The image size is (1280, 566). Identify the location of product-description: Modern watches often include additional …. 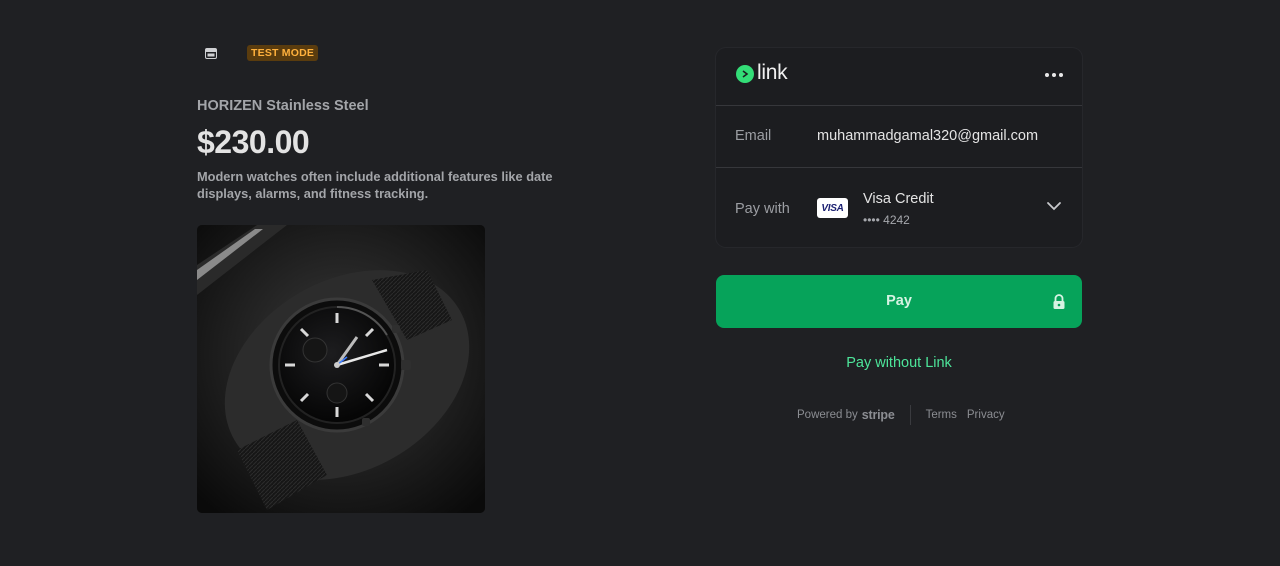
(375, 185).